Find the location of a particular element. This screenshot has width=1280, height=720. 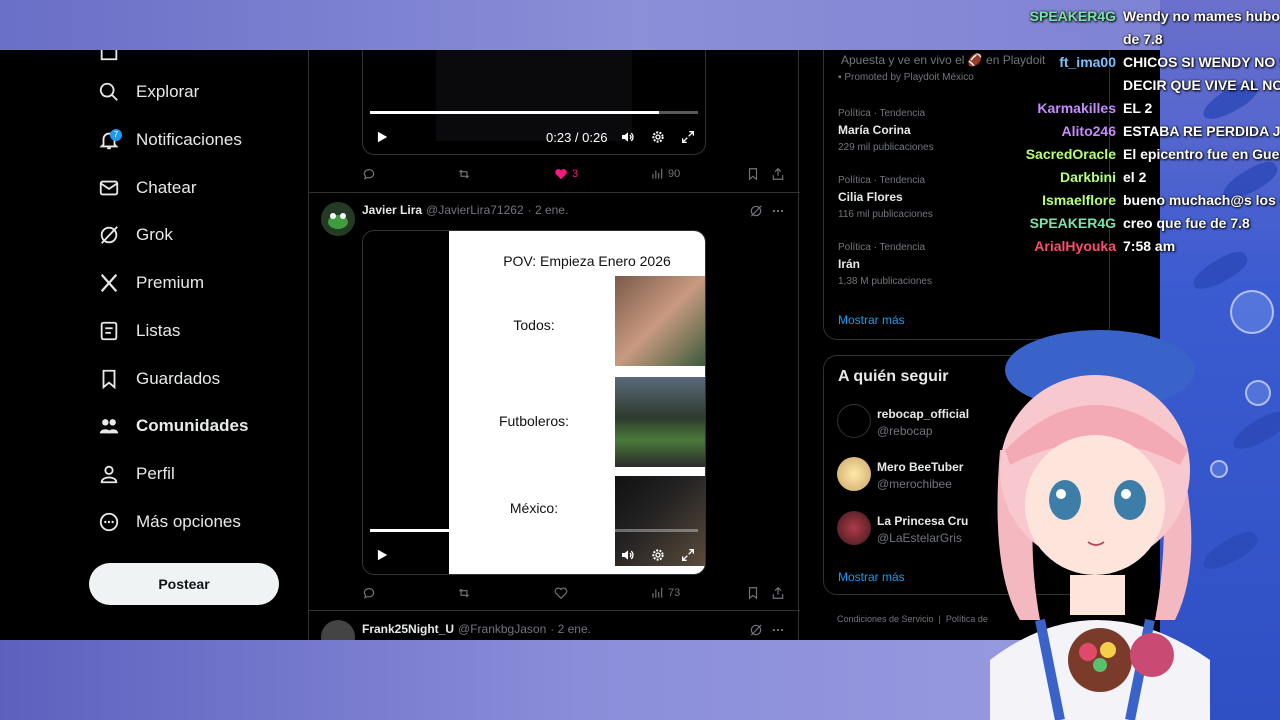

like-button is located at coordinates (561, 593).